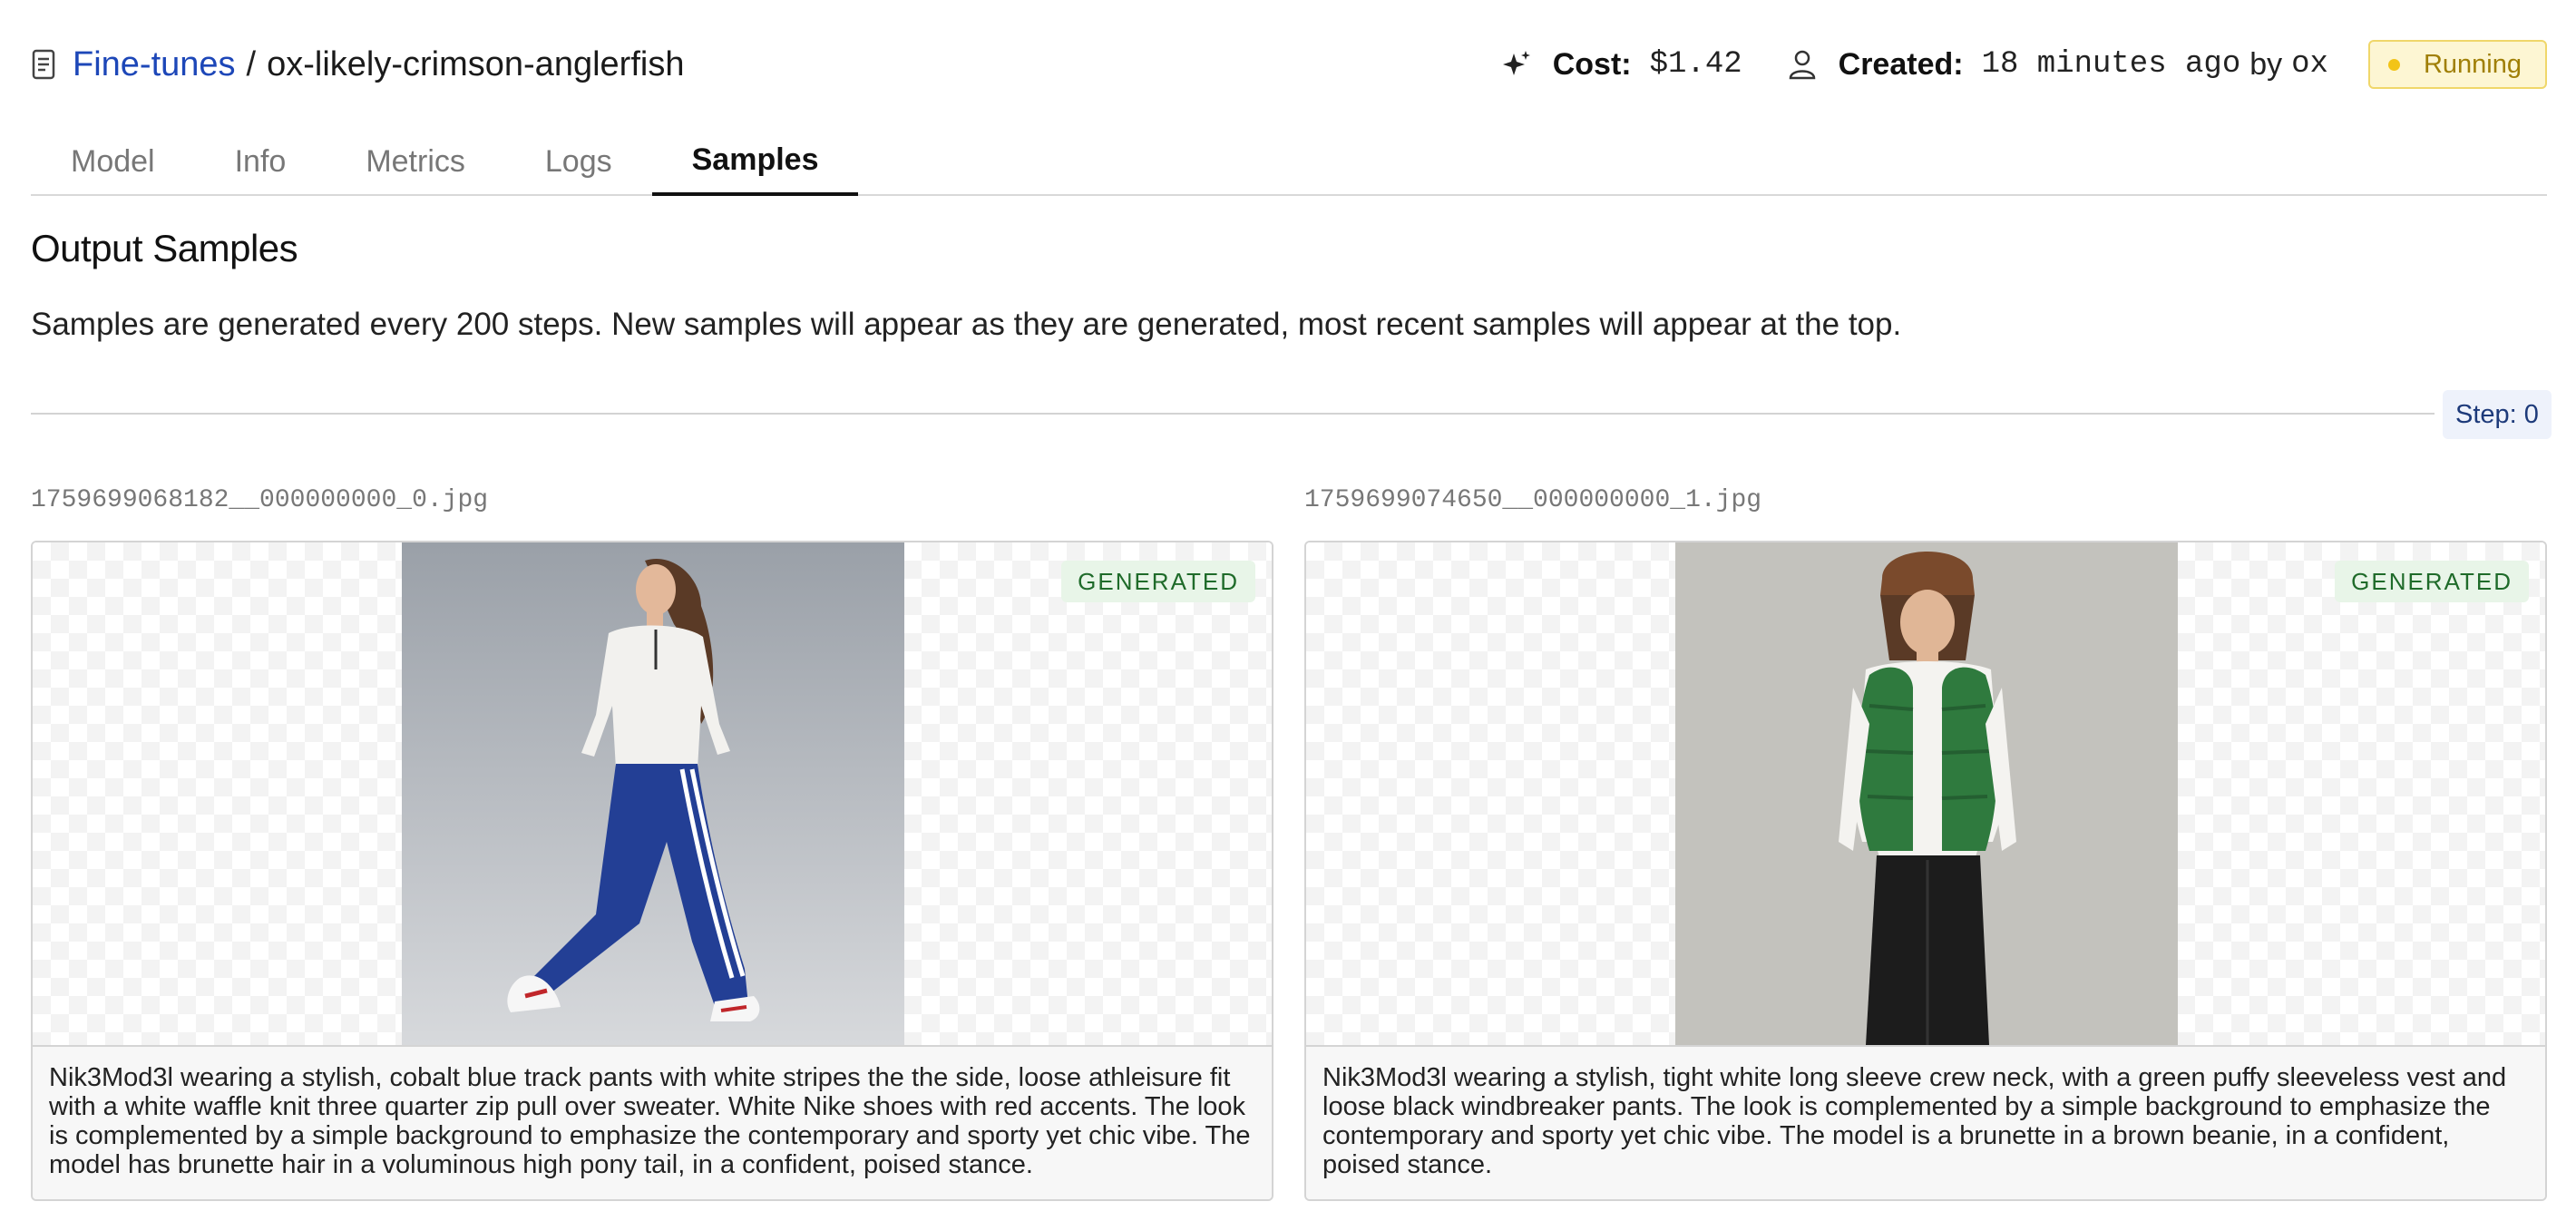  What do you see at coordinates (1802, 64) in the screenshot?
I see `user-icon` at bounding box center [1802, 64].